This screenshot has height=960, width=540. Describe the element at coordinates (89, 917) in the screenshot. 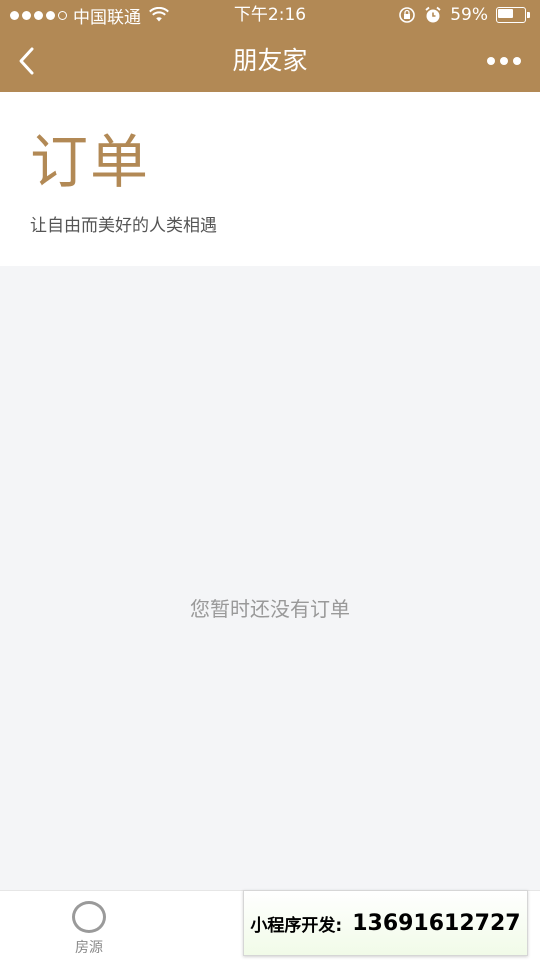

I see `circle-icon` at that location.